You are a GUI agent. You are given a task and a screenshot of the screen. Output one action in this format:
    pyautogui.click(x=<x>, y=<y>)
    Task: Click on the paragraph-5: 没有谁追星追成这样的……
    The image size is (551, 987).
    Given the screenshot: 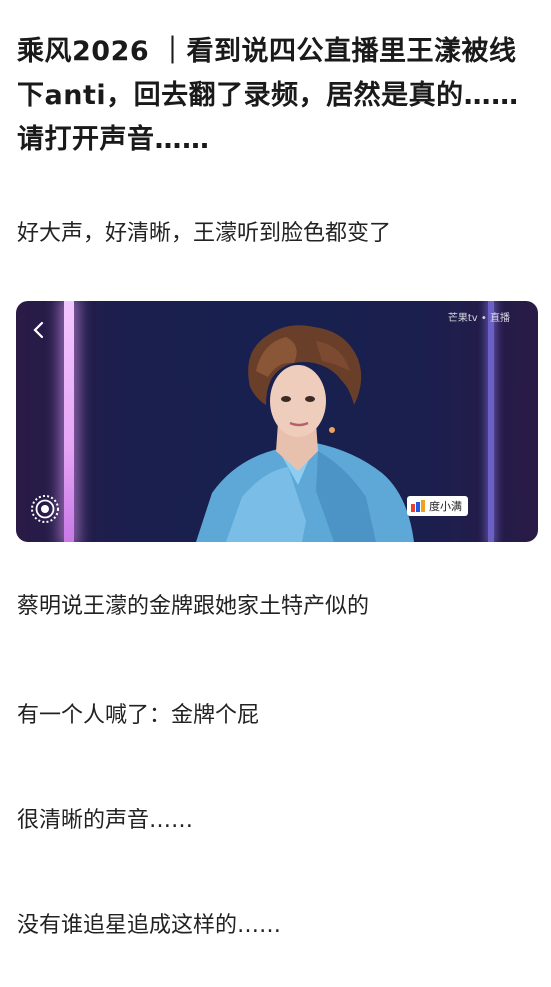 What is the action you would take?
    pyautogui.click(x=149, y=925)
    